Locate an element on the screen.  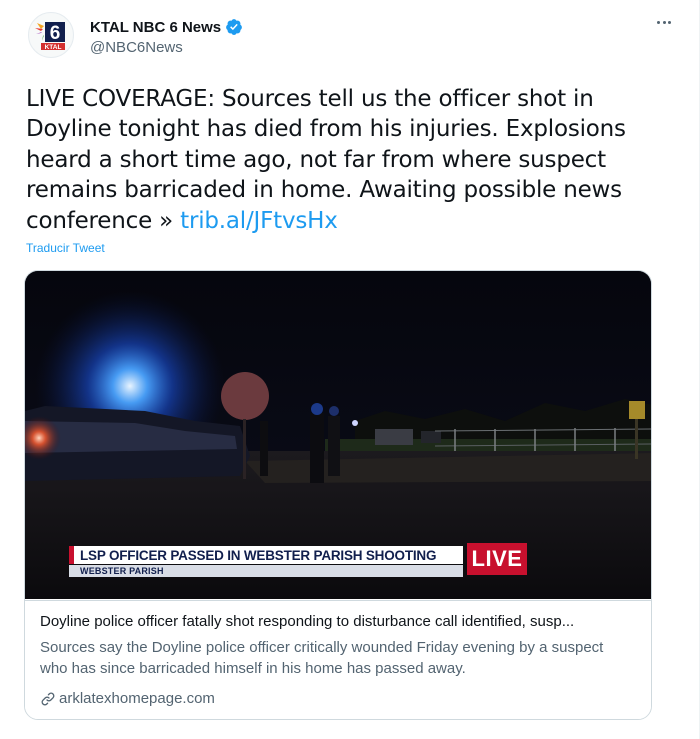
tweet-header: 6 KTAL KTAL NBC 6 News @NBC6News is located at coordinates (354, 37).